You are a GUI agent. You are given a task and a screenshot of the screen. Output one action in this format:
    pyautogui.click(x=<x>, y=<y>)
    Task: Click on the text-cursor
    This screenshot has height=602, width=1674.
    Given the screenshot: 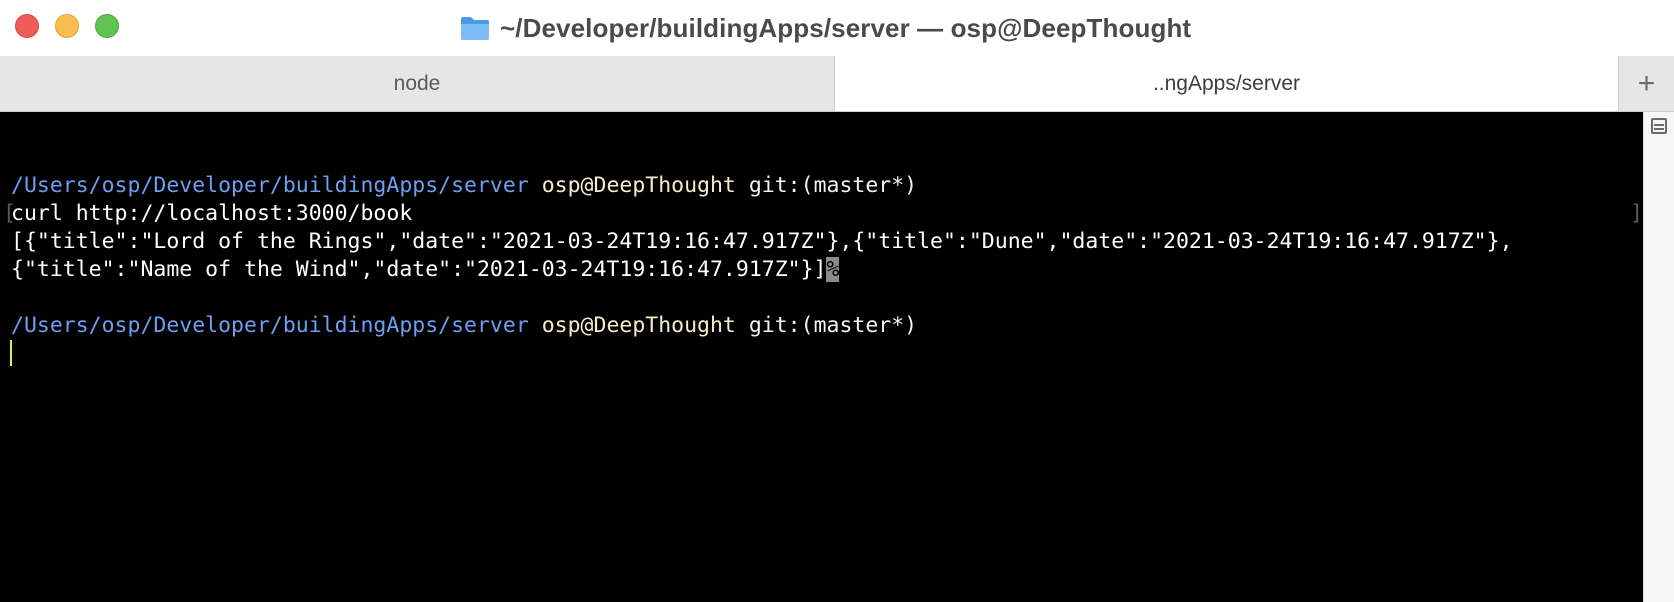 What is the action you would take?
    pyautogui.click(x=11, y=353)
    